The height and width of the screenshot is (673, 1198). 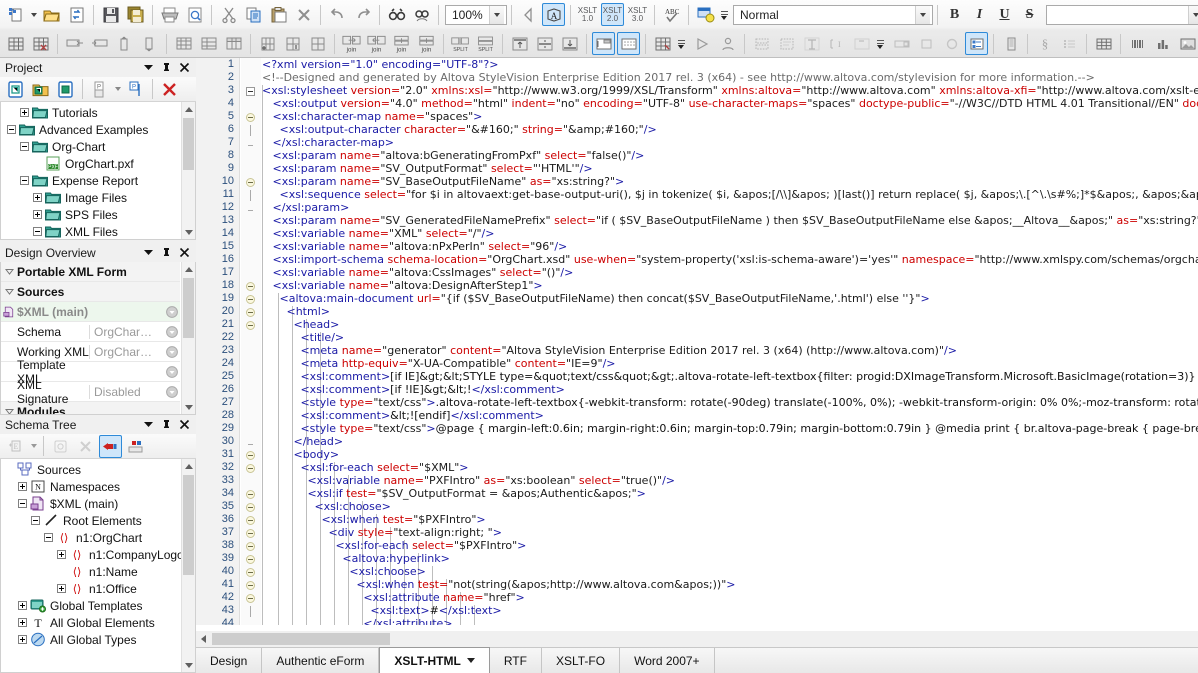 What do you see at coordinates (91, 639) in the screenshot?
I see `tree-item: All Global Types` at bounding box center [91, 639].